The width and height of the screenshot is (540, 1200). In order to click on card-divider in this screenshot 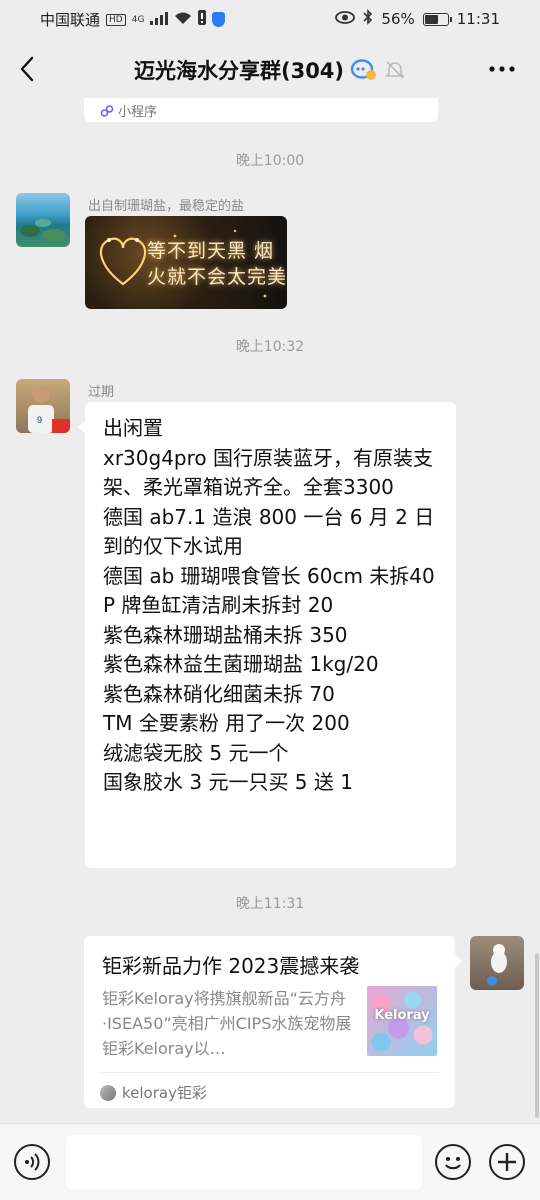, I will do `click(269, 1072)`.